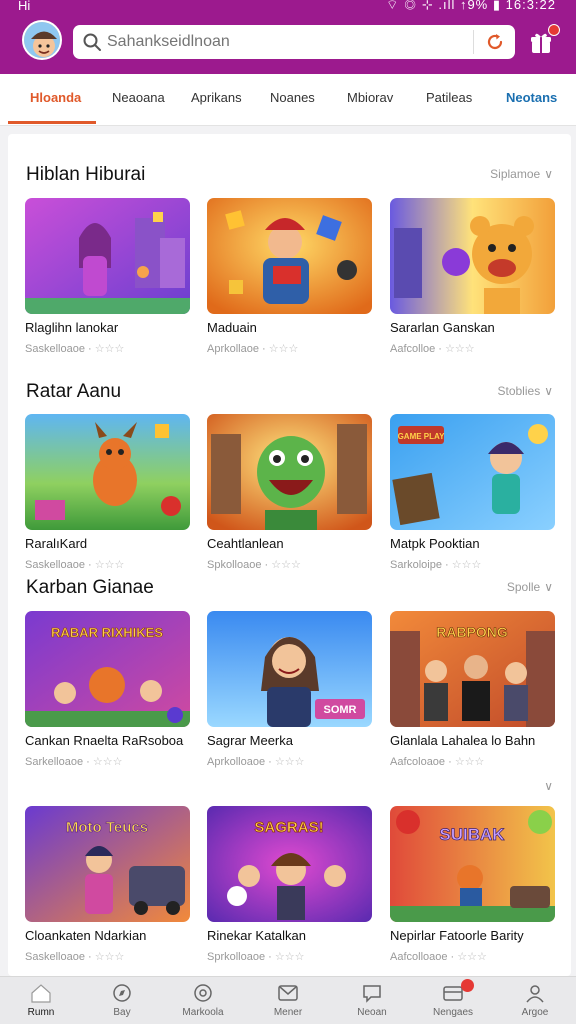 Image resolution: width=576 pixels, height=1024 pixels. I want to click on game-meta-text: Aafcolloaoe ·, so click(422, 957).